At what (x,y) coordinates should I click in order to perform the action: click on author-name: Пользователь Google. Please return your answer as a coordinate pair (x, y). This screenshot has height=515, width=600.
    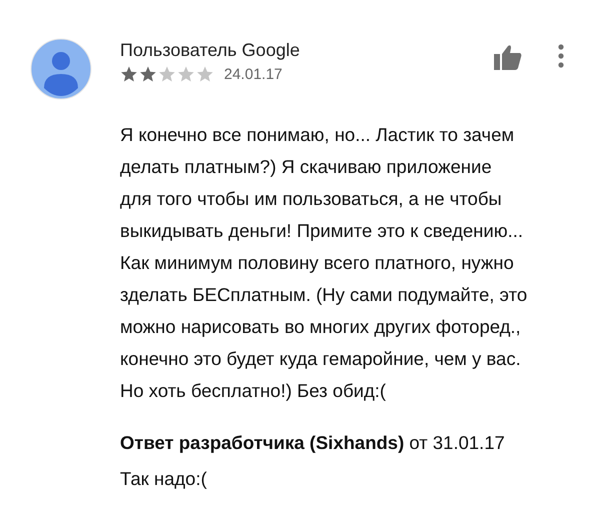
    Looking at the image, I should click on (210, 50).